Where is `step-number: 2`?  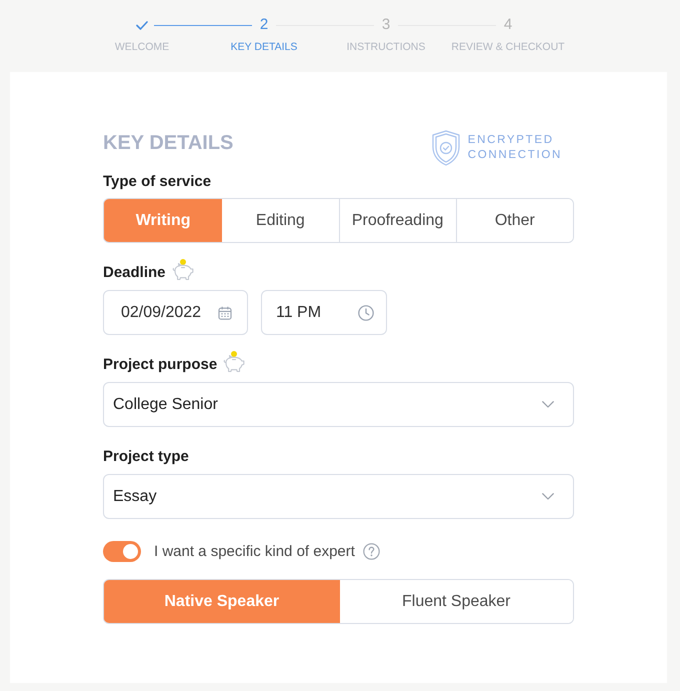 step-number: 2 is located at coordinates (264, 25).